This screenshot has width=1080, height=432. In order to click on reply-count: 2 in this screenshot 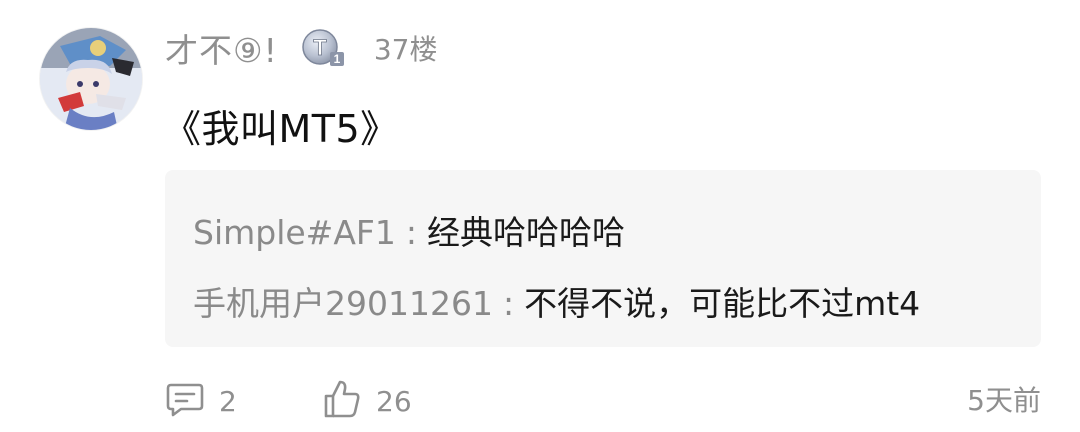, I will do `click(228, 401)`.